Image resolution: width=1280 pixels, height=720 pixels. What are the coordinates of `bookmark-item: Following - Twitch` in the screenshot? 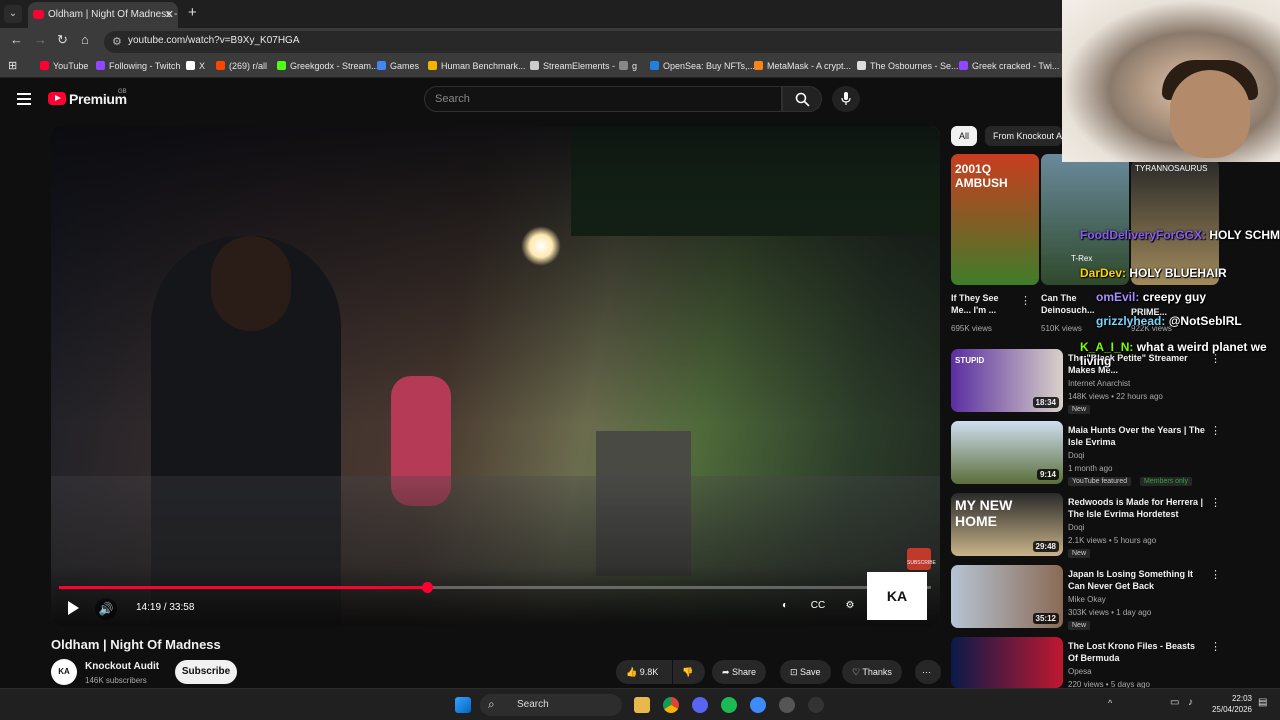 It's located at (138, 66).